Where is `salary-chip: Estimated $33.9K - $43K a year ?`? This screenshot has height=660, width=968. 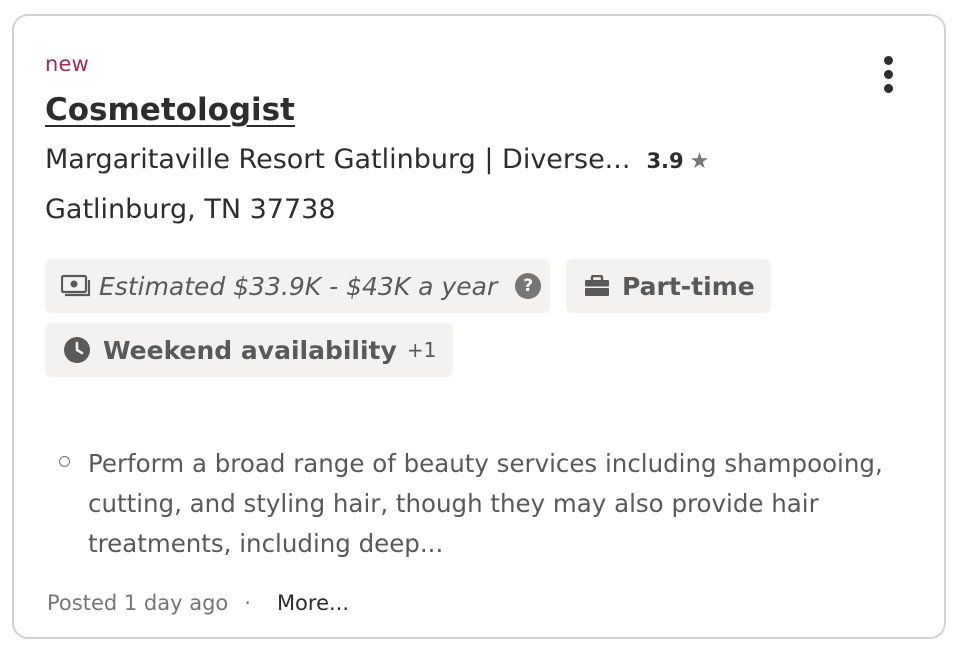 salary-chip: Estimated $33.9K - $43K a year ? is located at coordinates (297, 286).